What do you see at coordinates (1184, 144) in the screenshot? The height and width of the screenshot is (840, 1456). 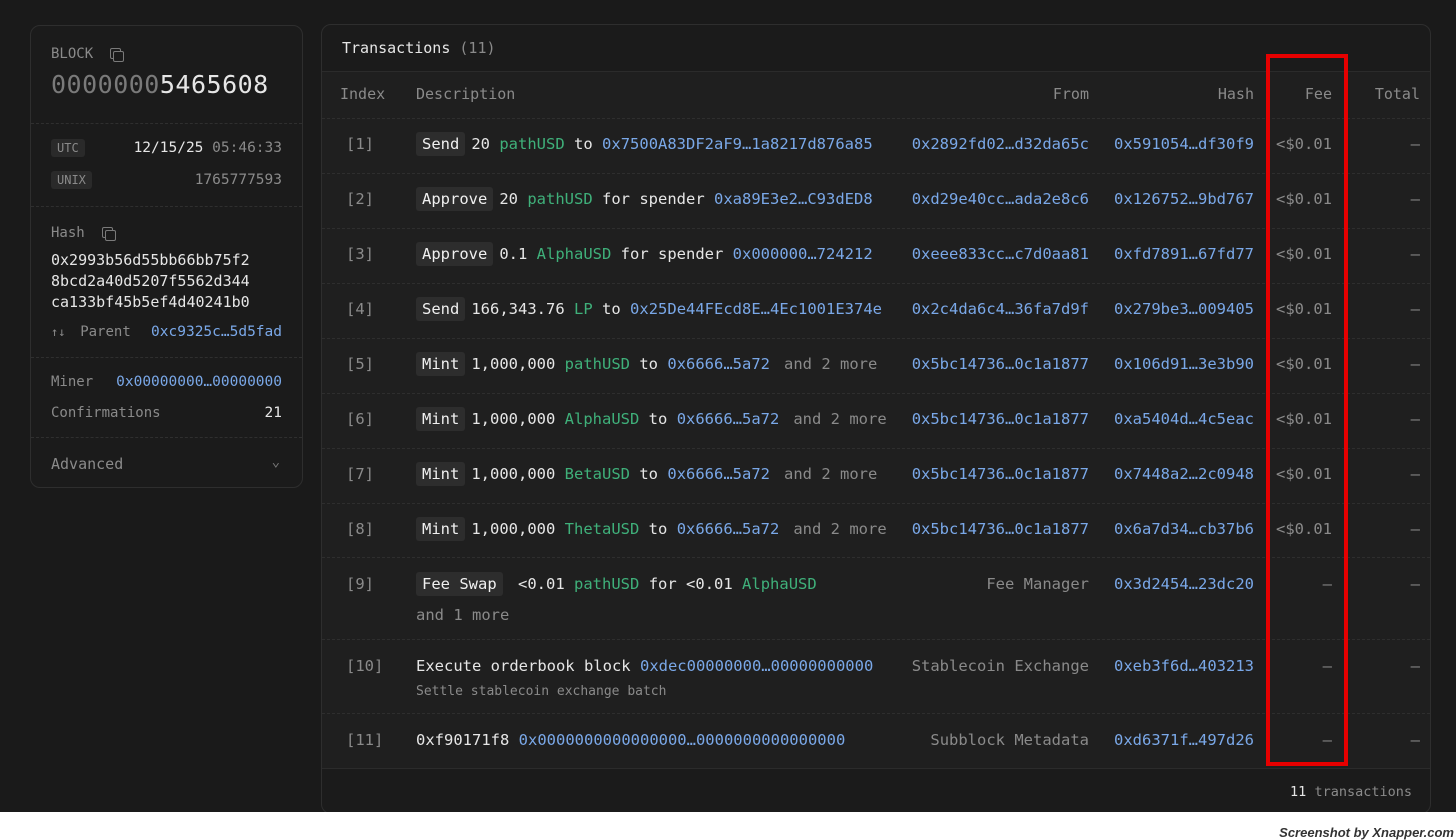 I see `tx-hash-link: 0x591054…df30f9` at bounding box center [1184, 144].